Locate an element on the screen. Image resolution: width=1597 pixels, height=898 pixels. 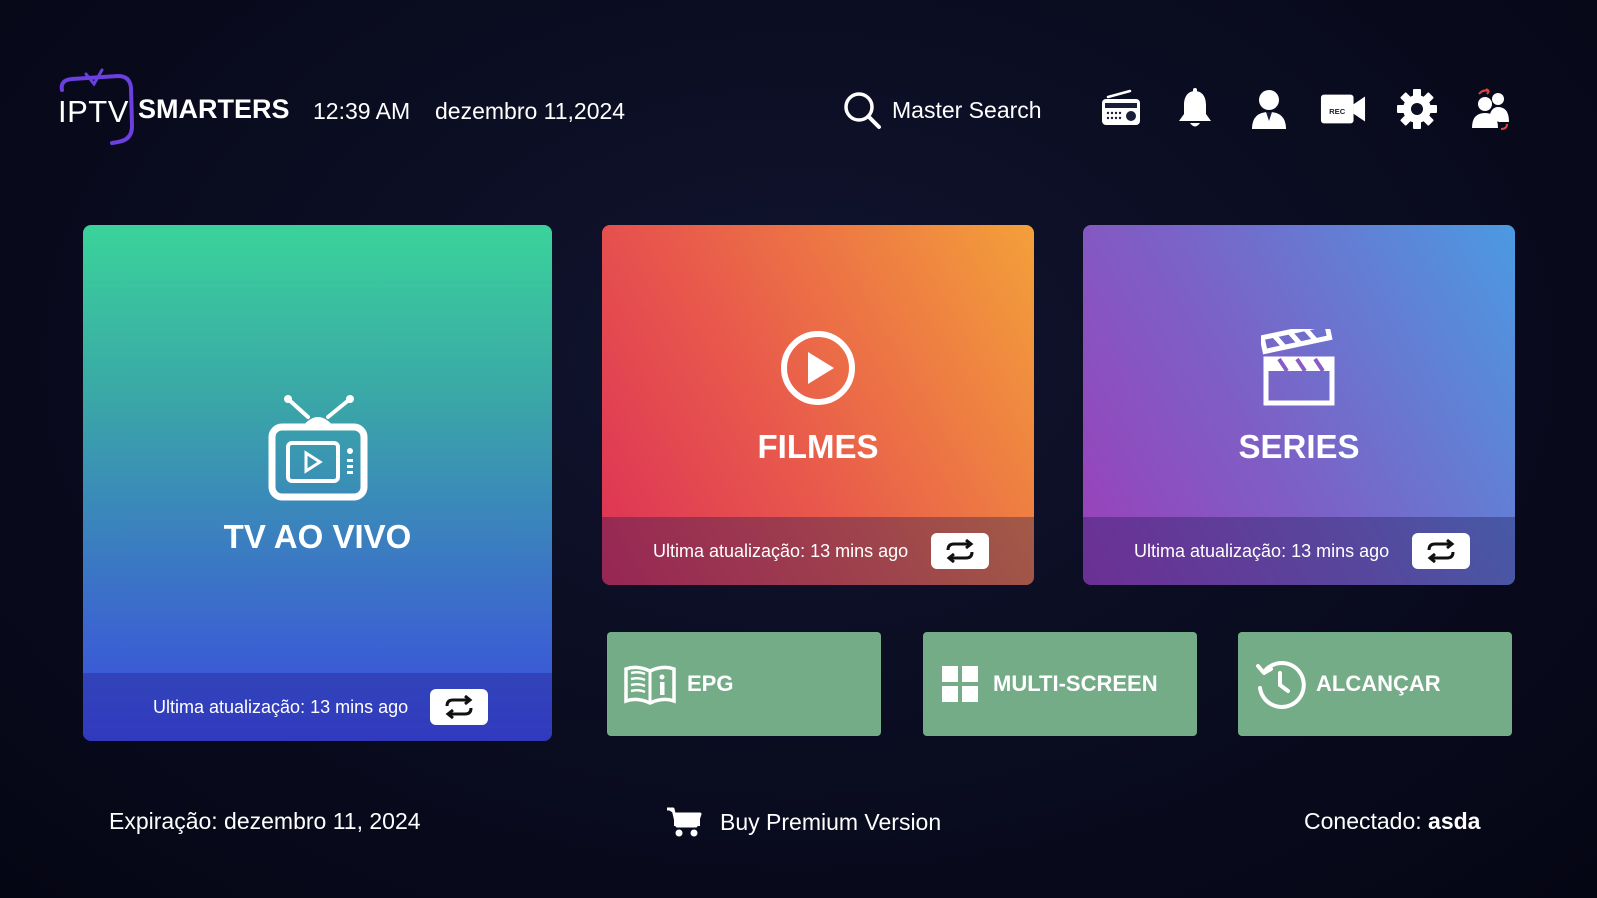
movies-icon-wrap is located at coordinates (818, 370).